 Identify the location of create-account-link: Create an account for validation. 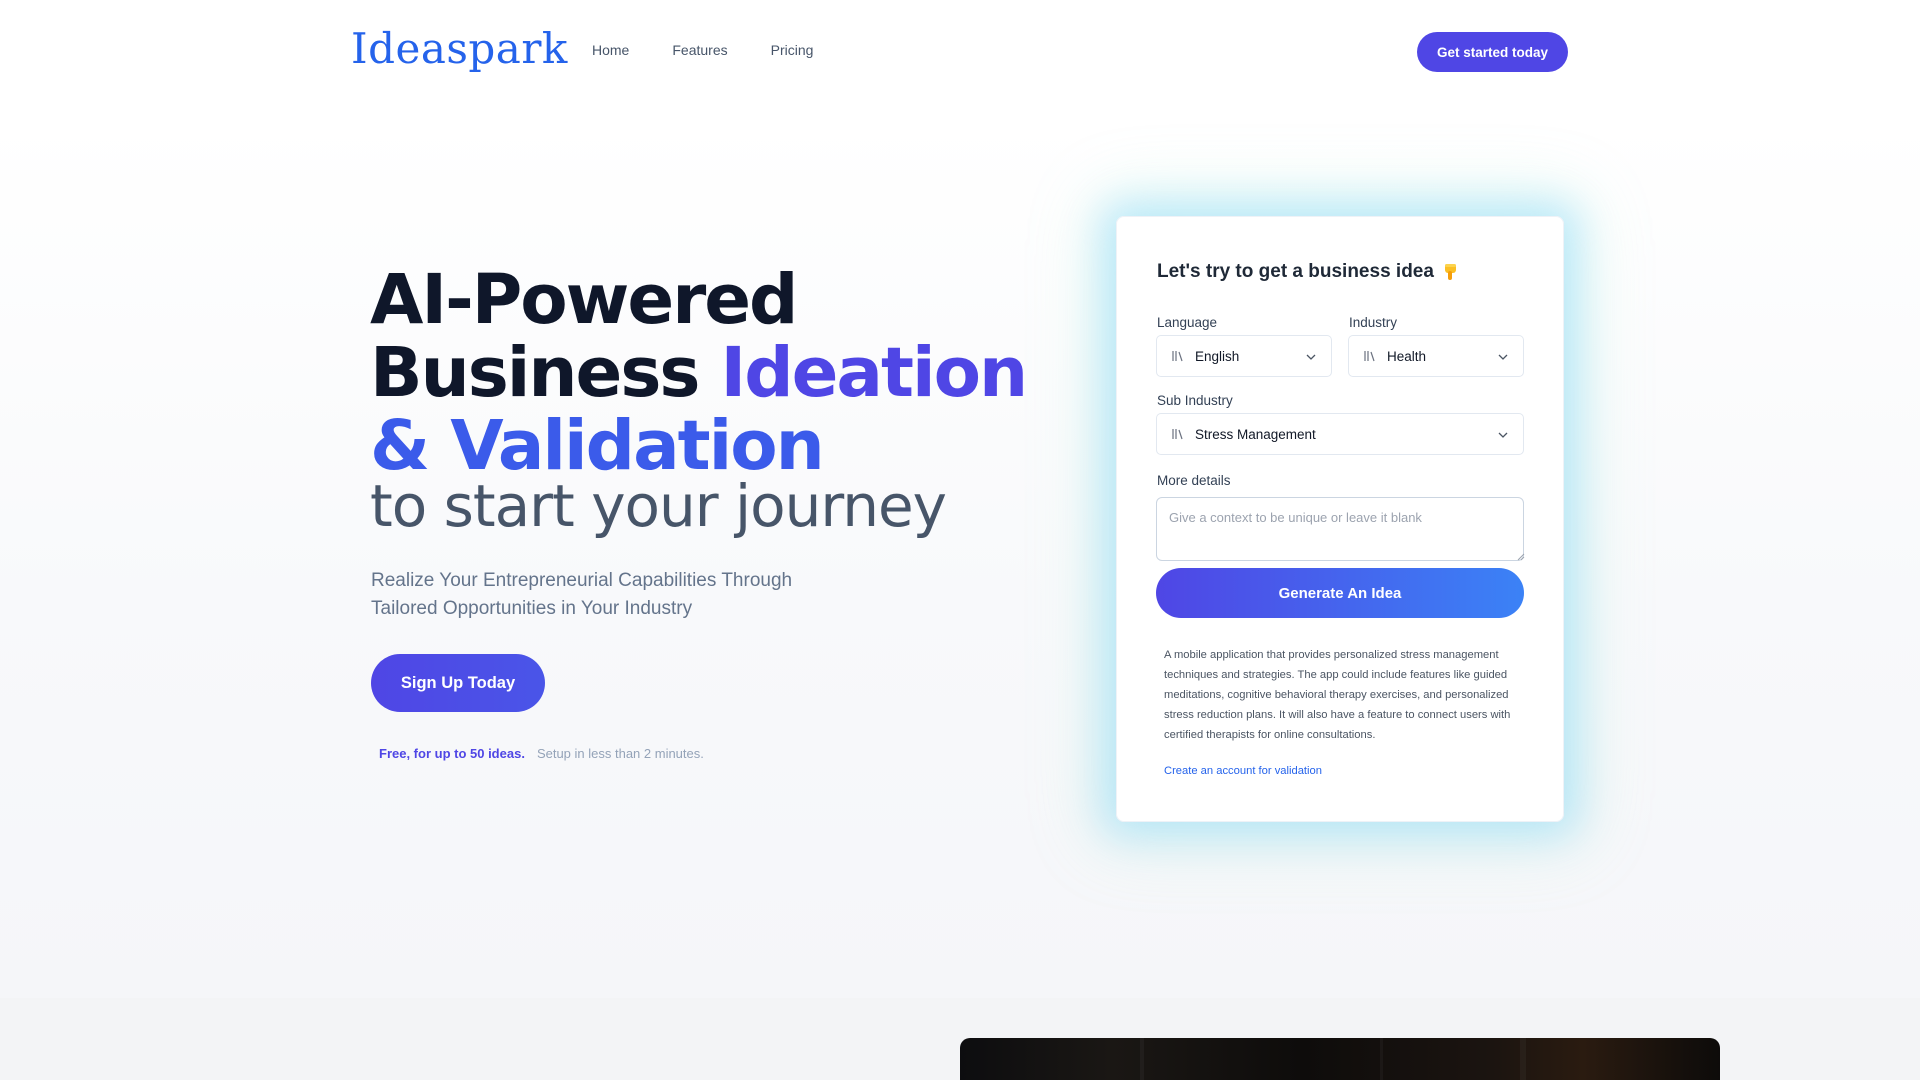
(1243, 771).